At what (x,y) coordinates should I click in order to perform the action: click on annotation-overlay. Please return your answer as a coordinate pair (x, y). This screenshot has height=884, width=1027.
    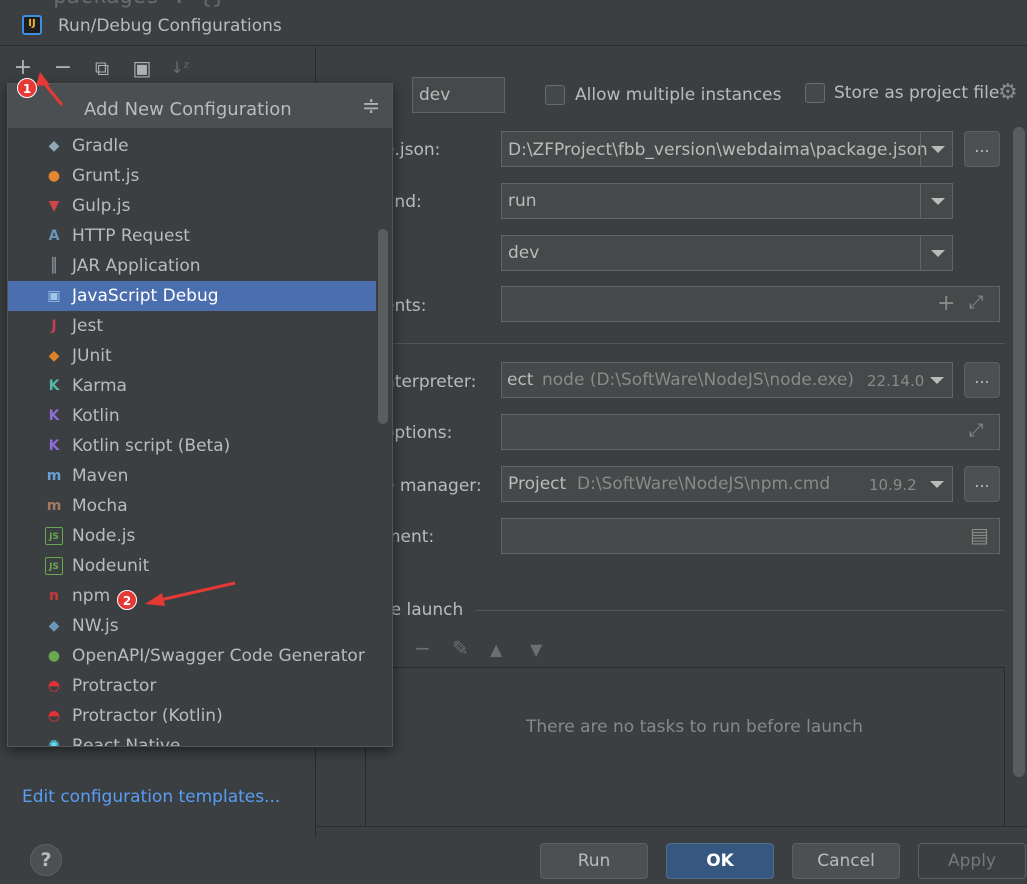
    Looking at the image, I should click on (136, 339).